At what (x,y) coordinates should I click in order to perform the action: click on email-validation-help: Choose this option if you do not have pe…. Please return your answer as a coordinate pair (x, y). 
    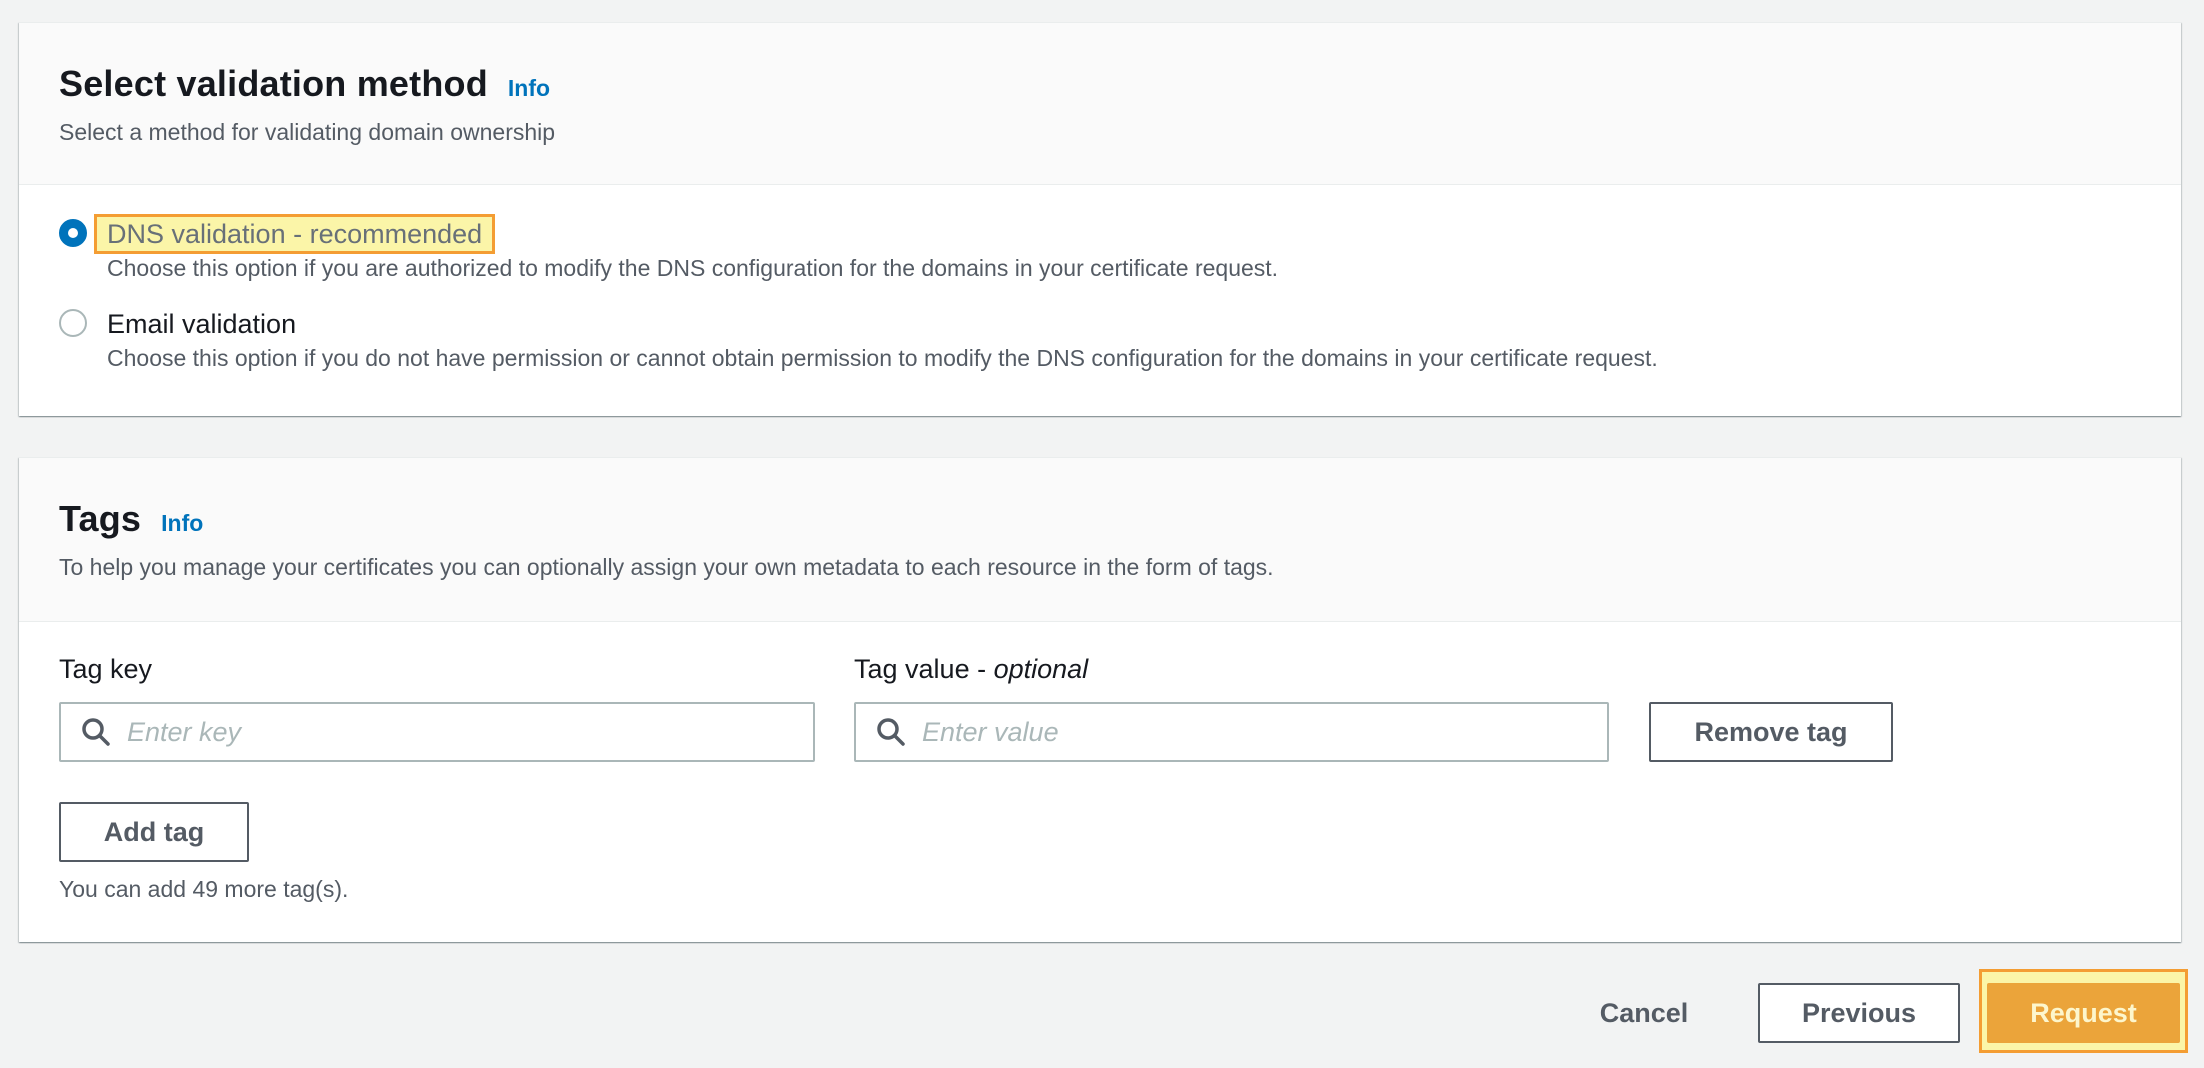
    Looking at the image, I should click on (882, 358).